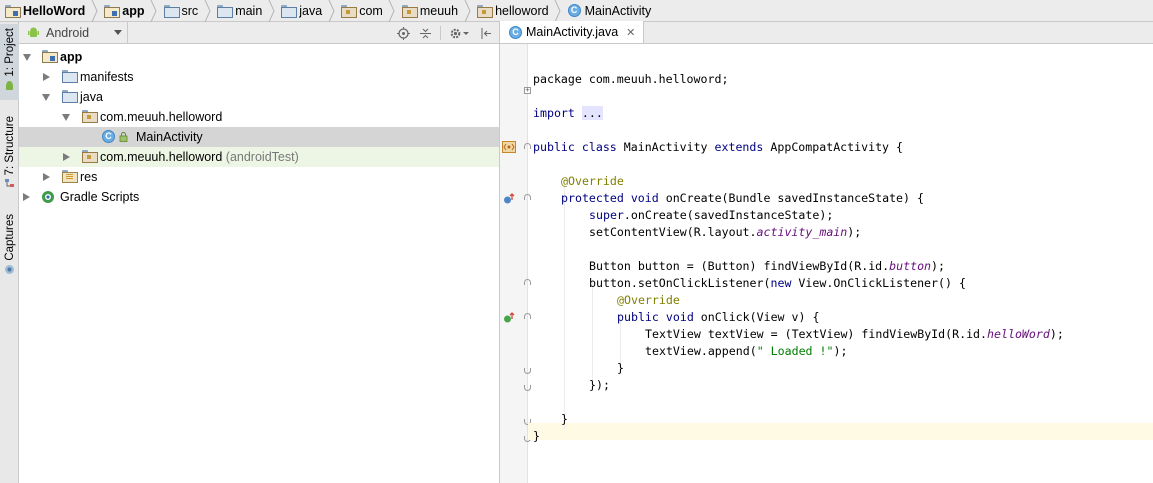  I want to click on code-token: );, so click(1056, 334).